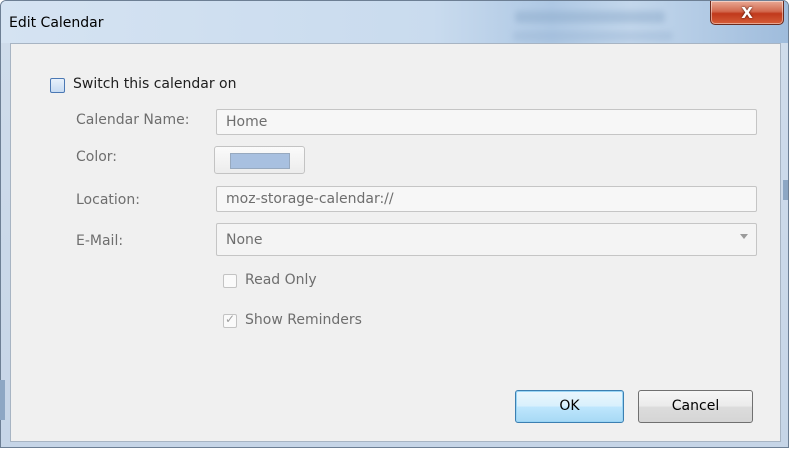 This screenshot has height=450, width=791. Describe the element at coordinates (695, 406) in the screenshot. I see `cancel-button: Cancel` at that location.